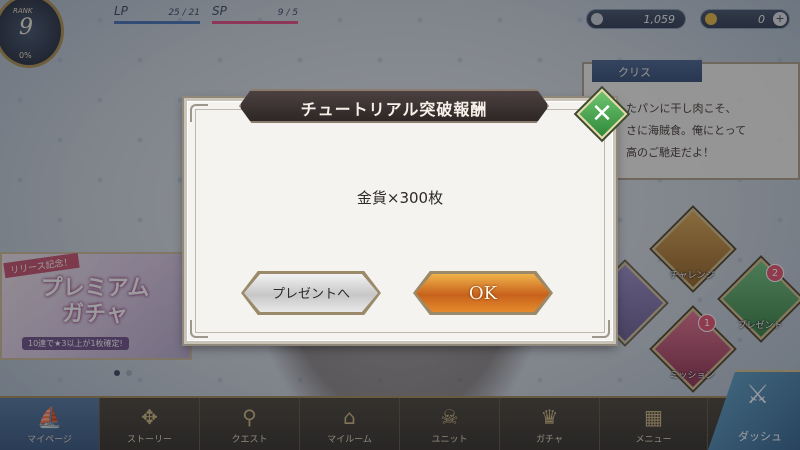 This screenshot has width=800, height=450. I want to click on dialog-title-plate: チュートリアル突破報酬, so click(394, 106).